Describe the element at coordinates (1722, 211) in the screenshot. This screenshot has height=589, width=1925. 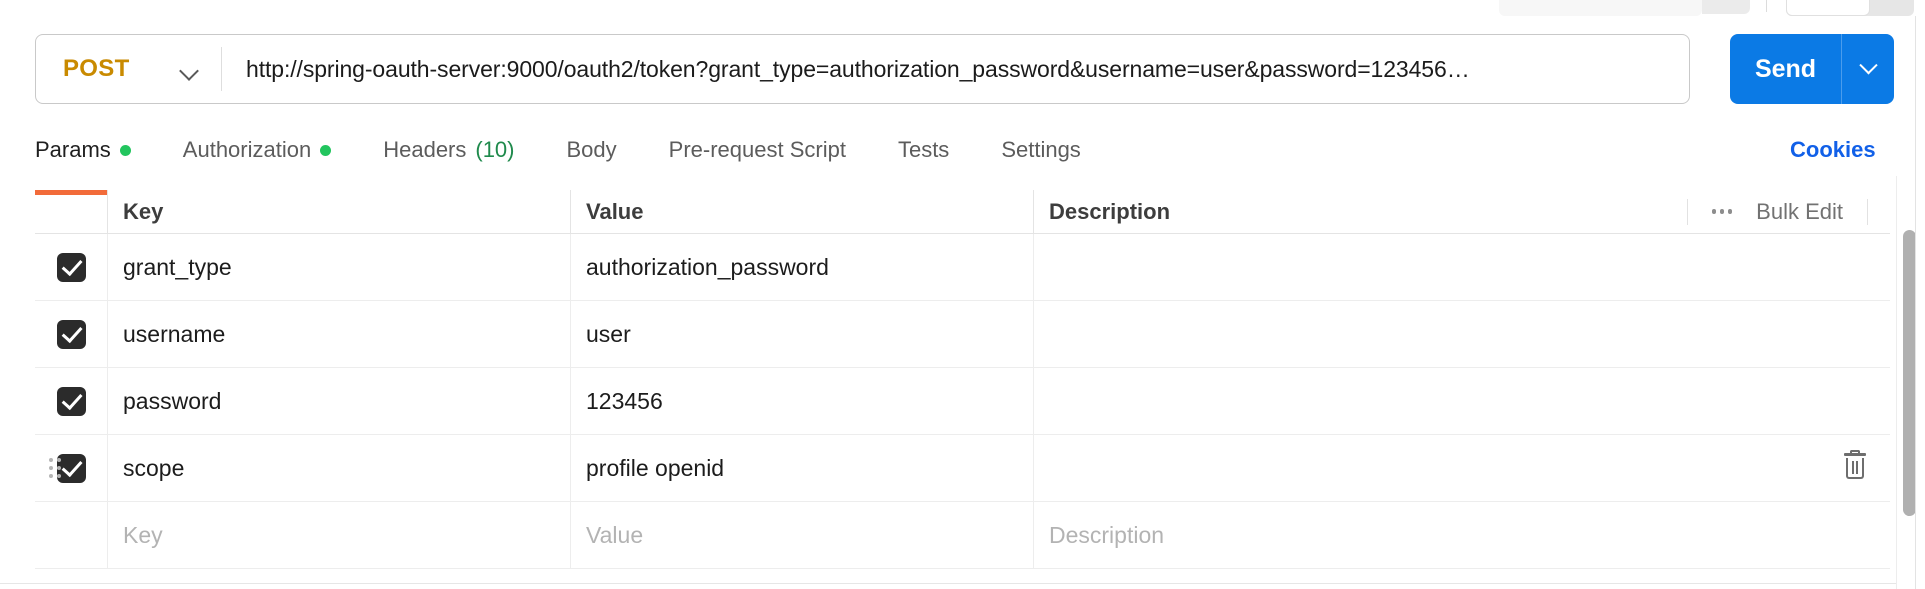
I see `more-options-icon` at that location.